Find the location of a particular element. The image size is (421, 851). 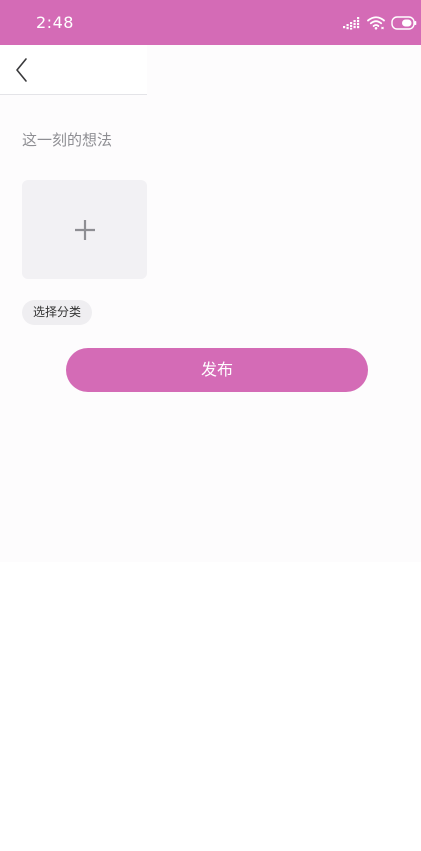

status-bar: 2:48 is located at coordinates (210, 22).